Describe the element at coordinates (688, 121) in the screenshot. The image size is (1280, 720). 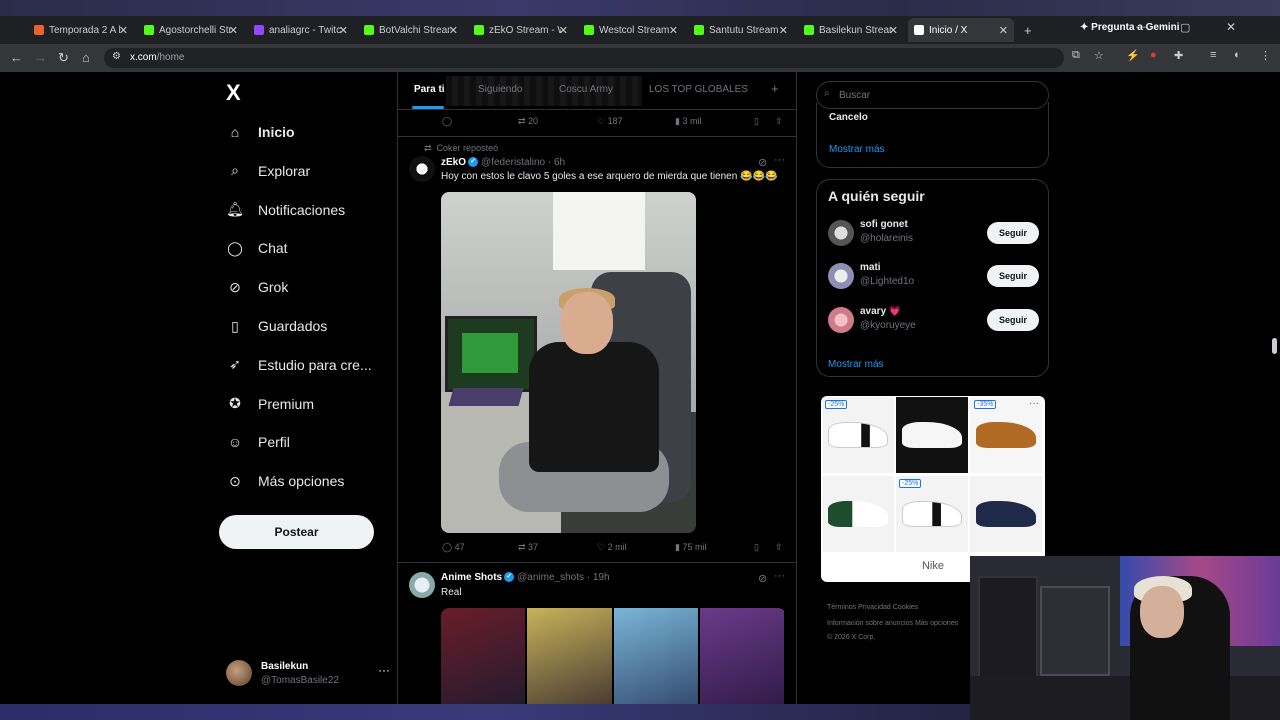
I see `views-button: ▮ 3 mil` at that location.